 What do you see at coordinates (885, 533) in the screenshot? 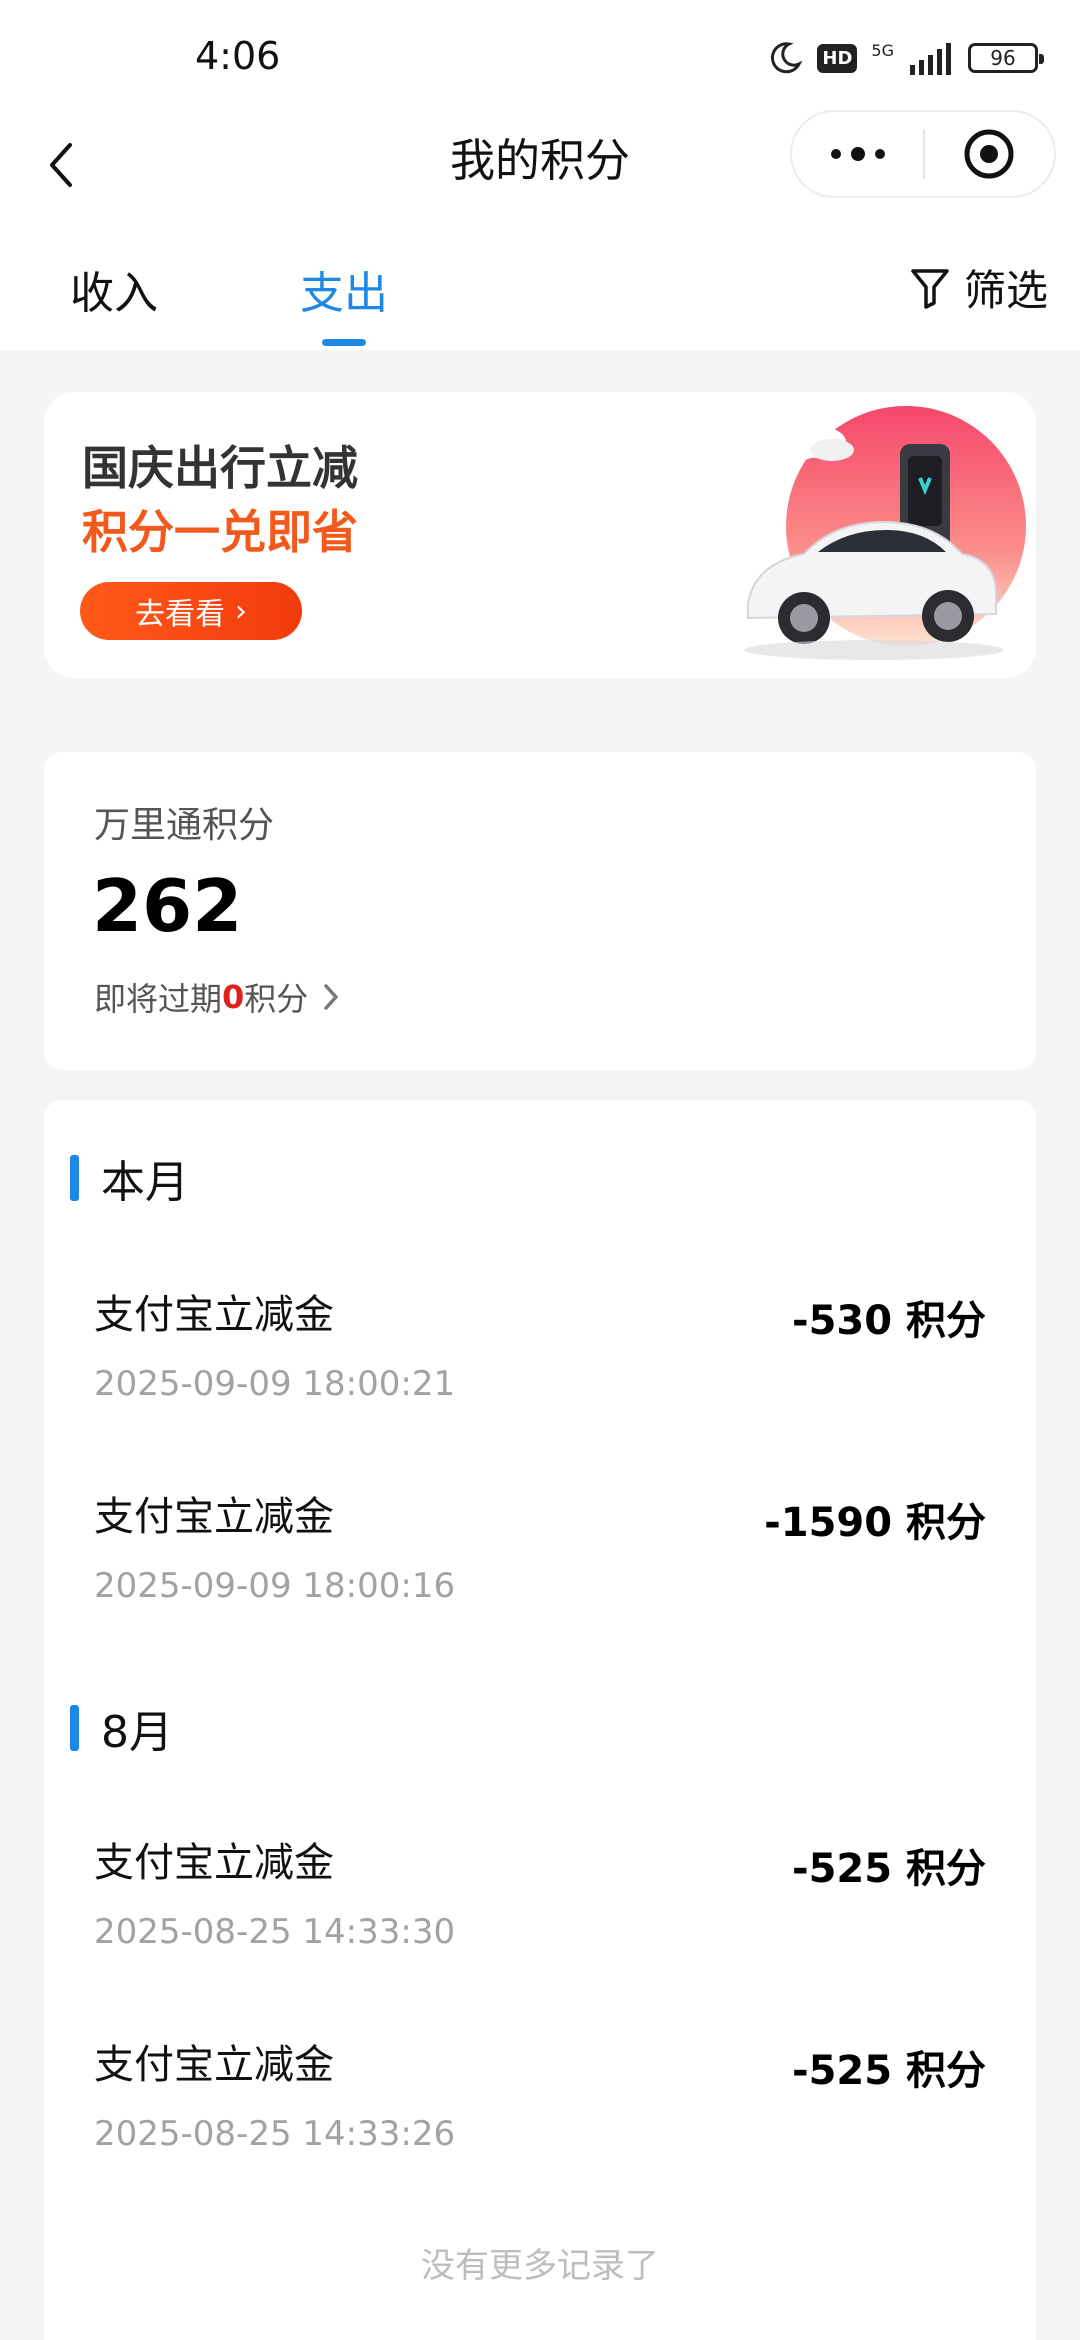
I see `ev-charging-car-image` at bounding box center [885, 533].